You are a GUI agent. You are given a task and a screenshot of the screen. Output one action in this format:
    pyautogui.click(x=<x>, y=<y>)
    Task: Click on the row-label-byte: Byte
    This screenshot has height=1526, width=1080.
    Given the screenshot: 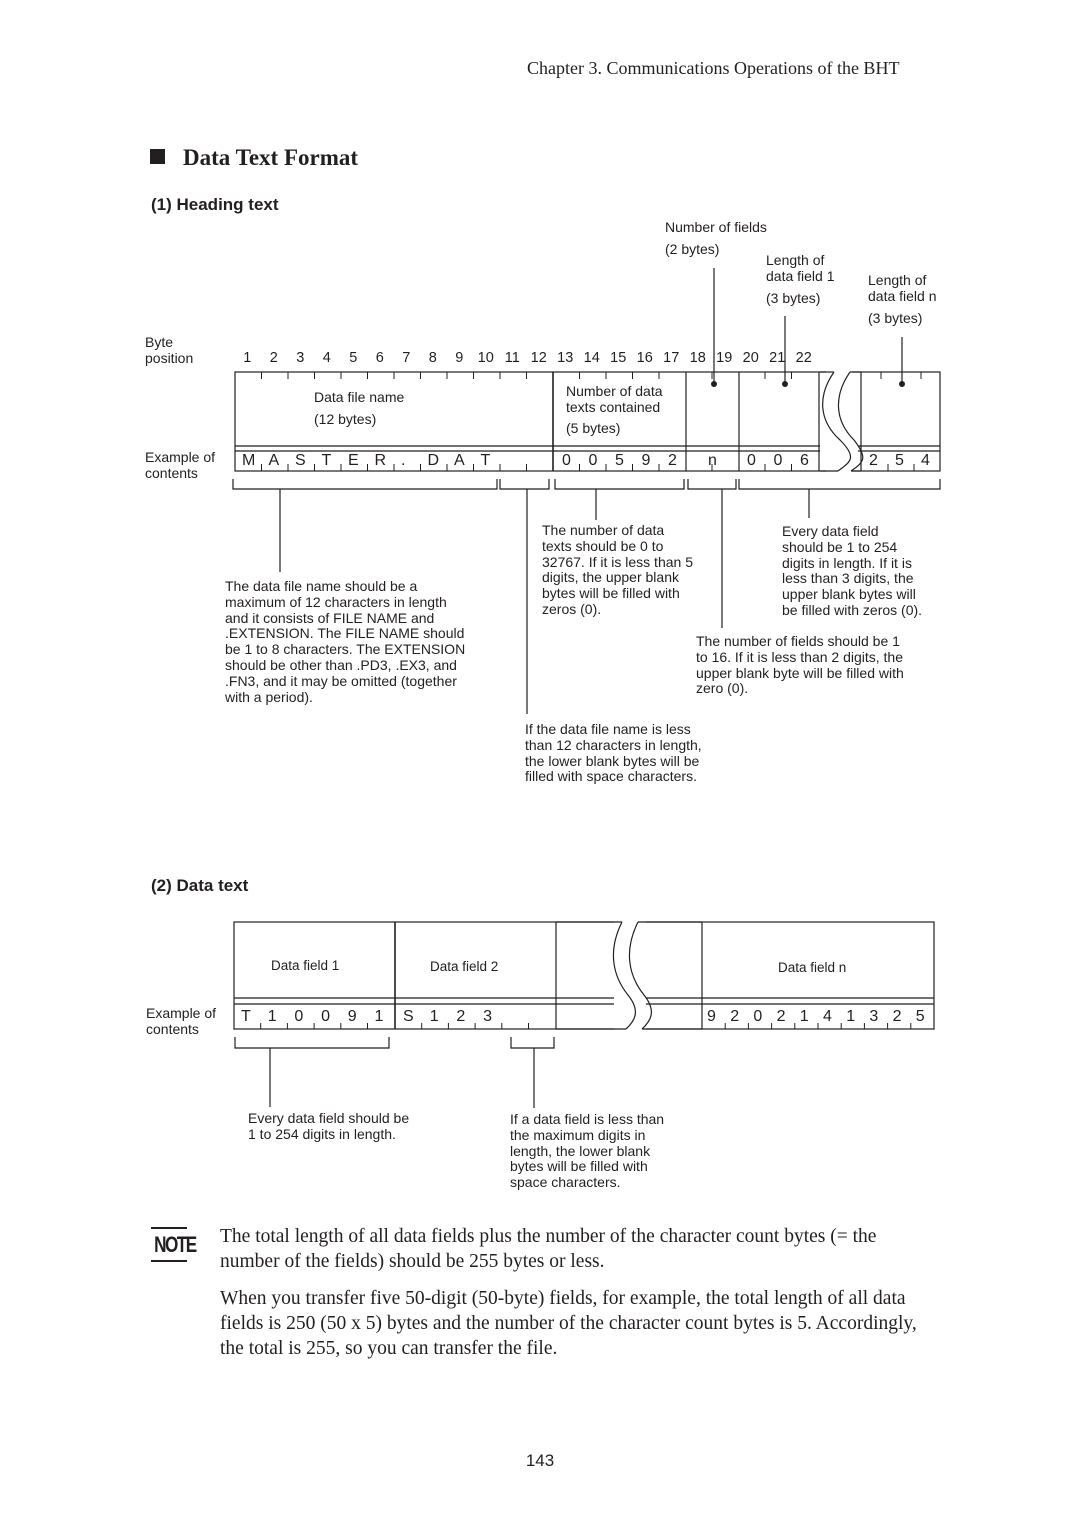 What is the action you would take?
    pyautogui.click(x=159, y=342)
    